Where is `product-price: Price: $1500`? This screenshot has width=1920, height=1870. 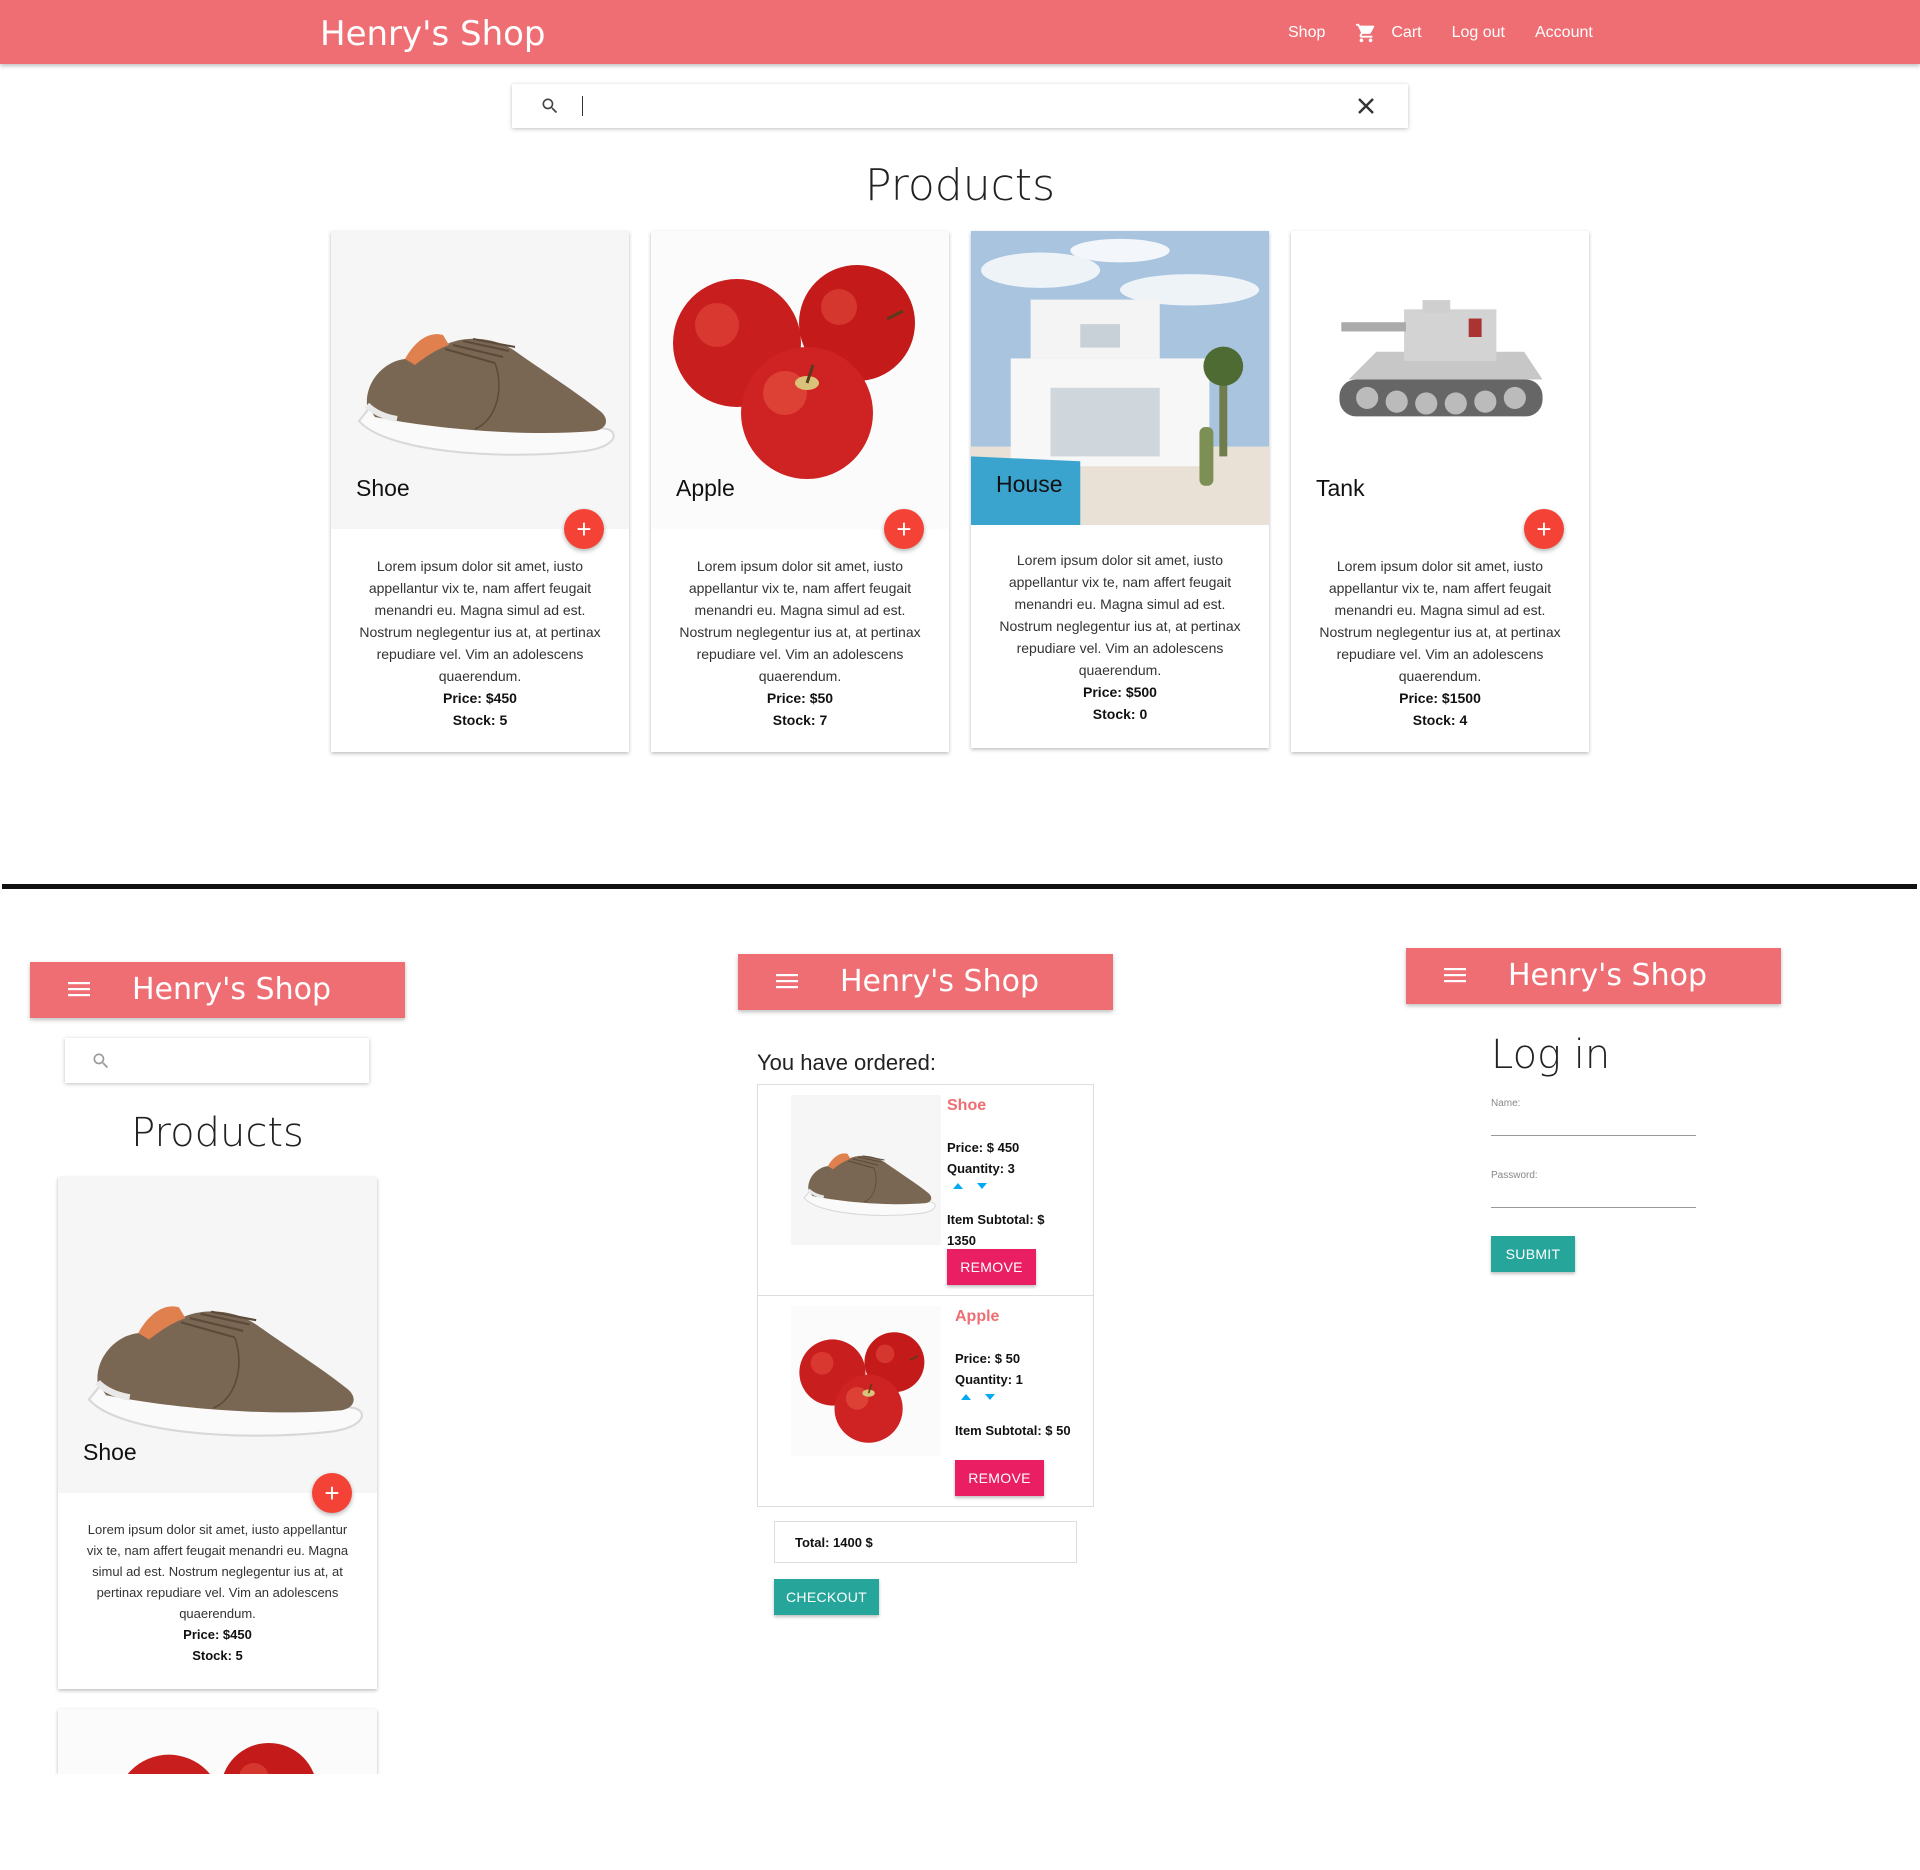
product-price: Price: $1500 is located at coordinates (1440, 698).